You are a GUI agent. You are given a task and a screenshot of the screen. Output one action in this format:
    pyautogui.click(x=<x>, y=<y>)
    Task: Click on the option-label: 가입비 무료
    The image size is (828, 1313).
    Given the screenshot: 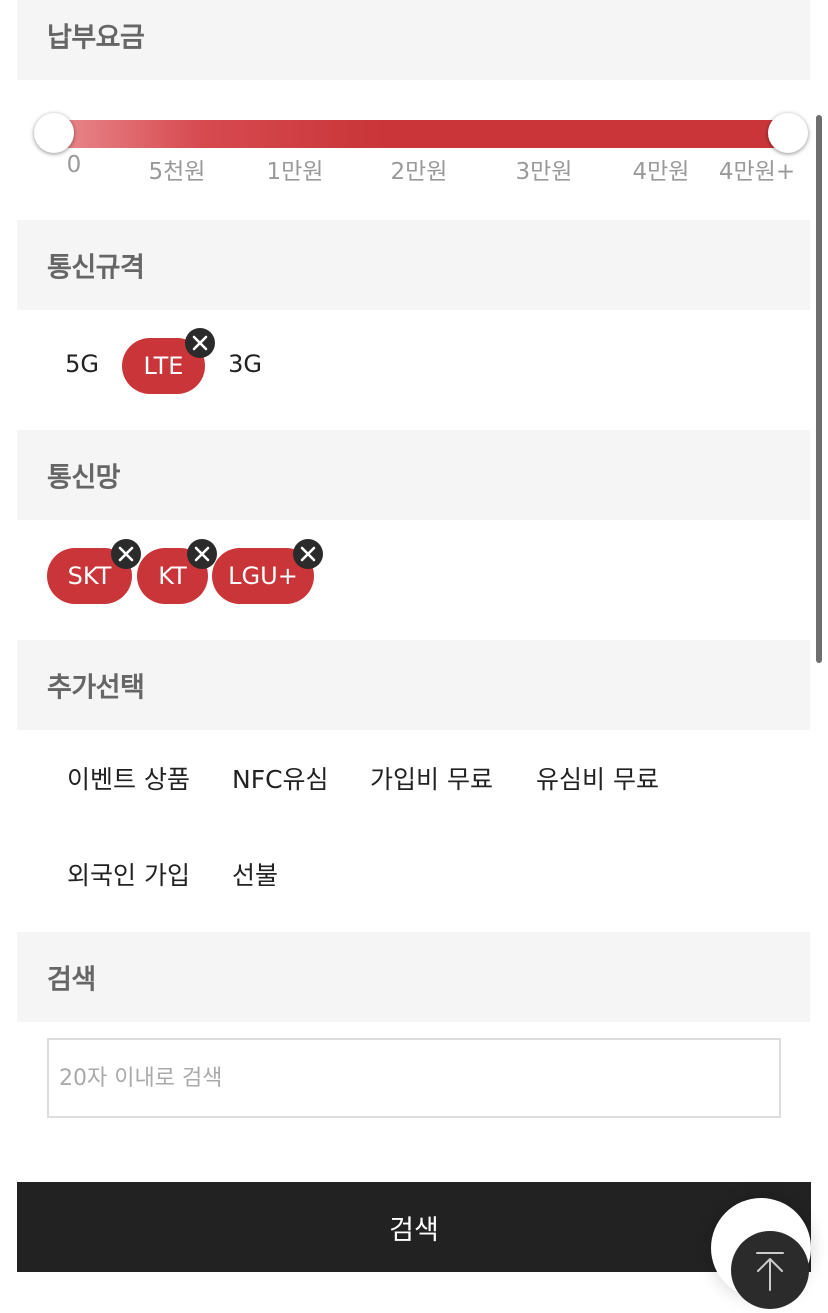 What is the action you would take?
    pyautogui.click(x=431, y=779)
    